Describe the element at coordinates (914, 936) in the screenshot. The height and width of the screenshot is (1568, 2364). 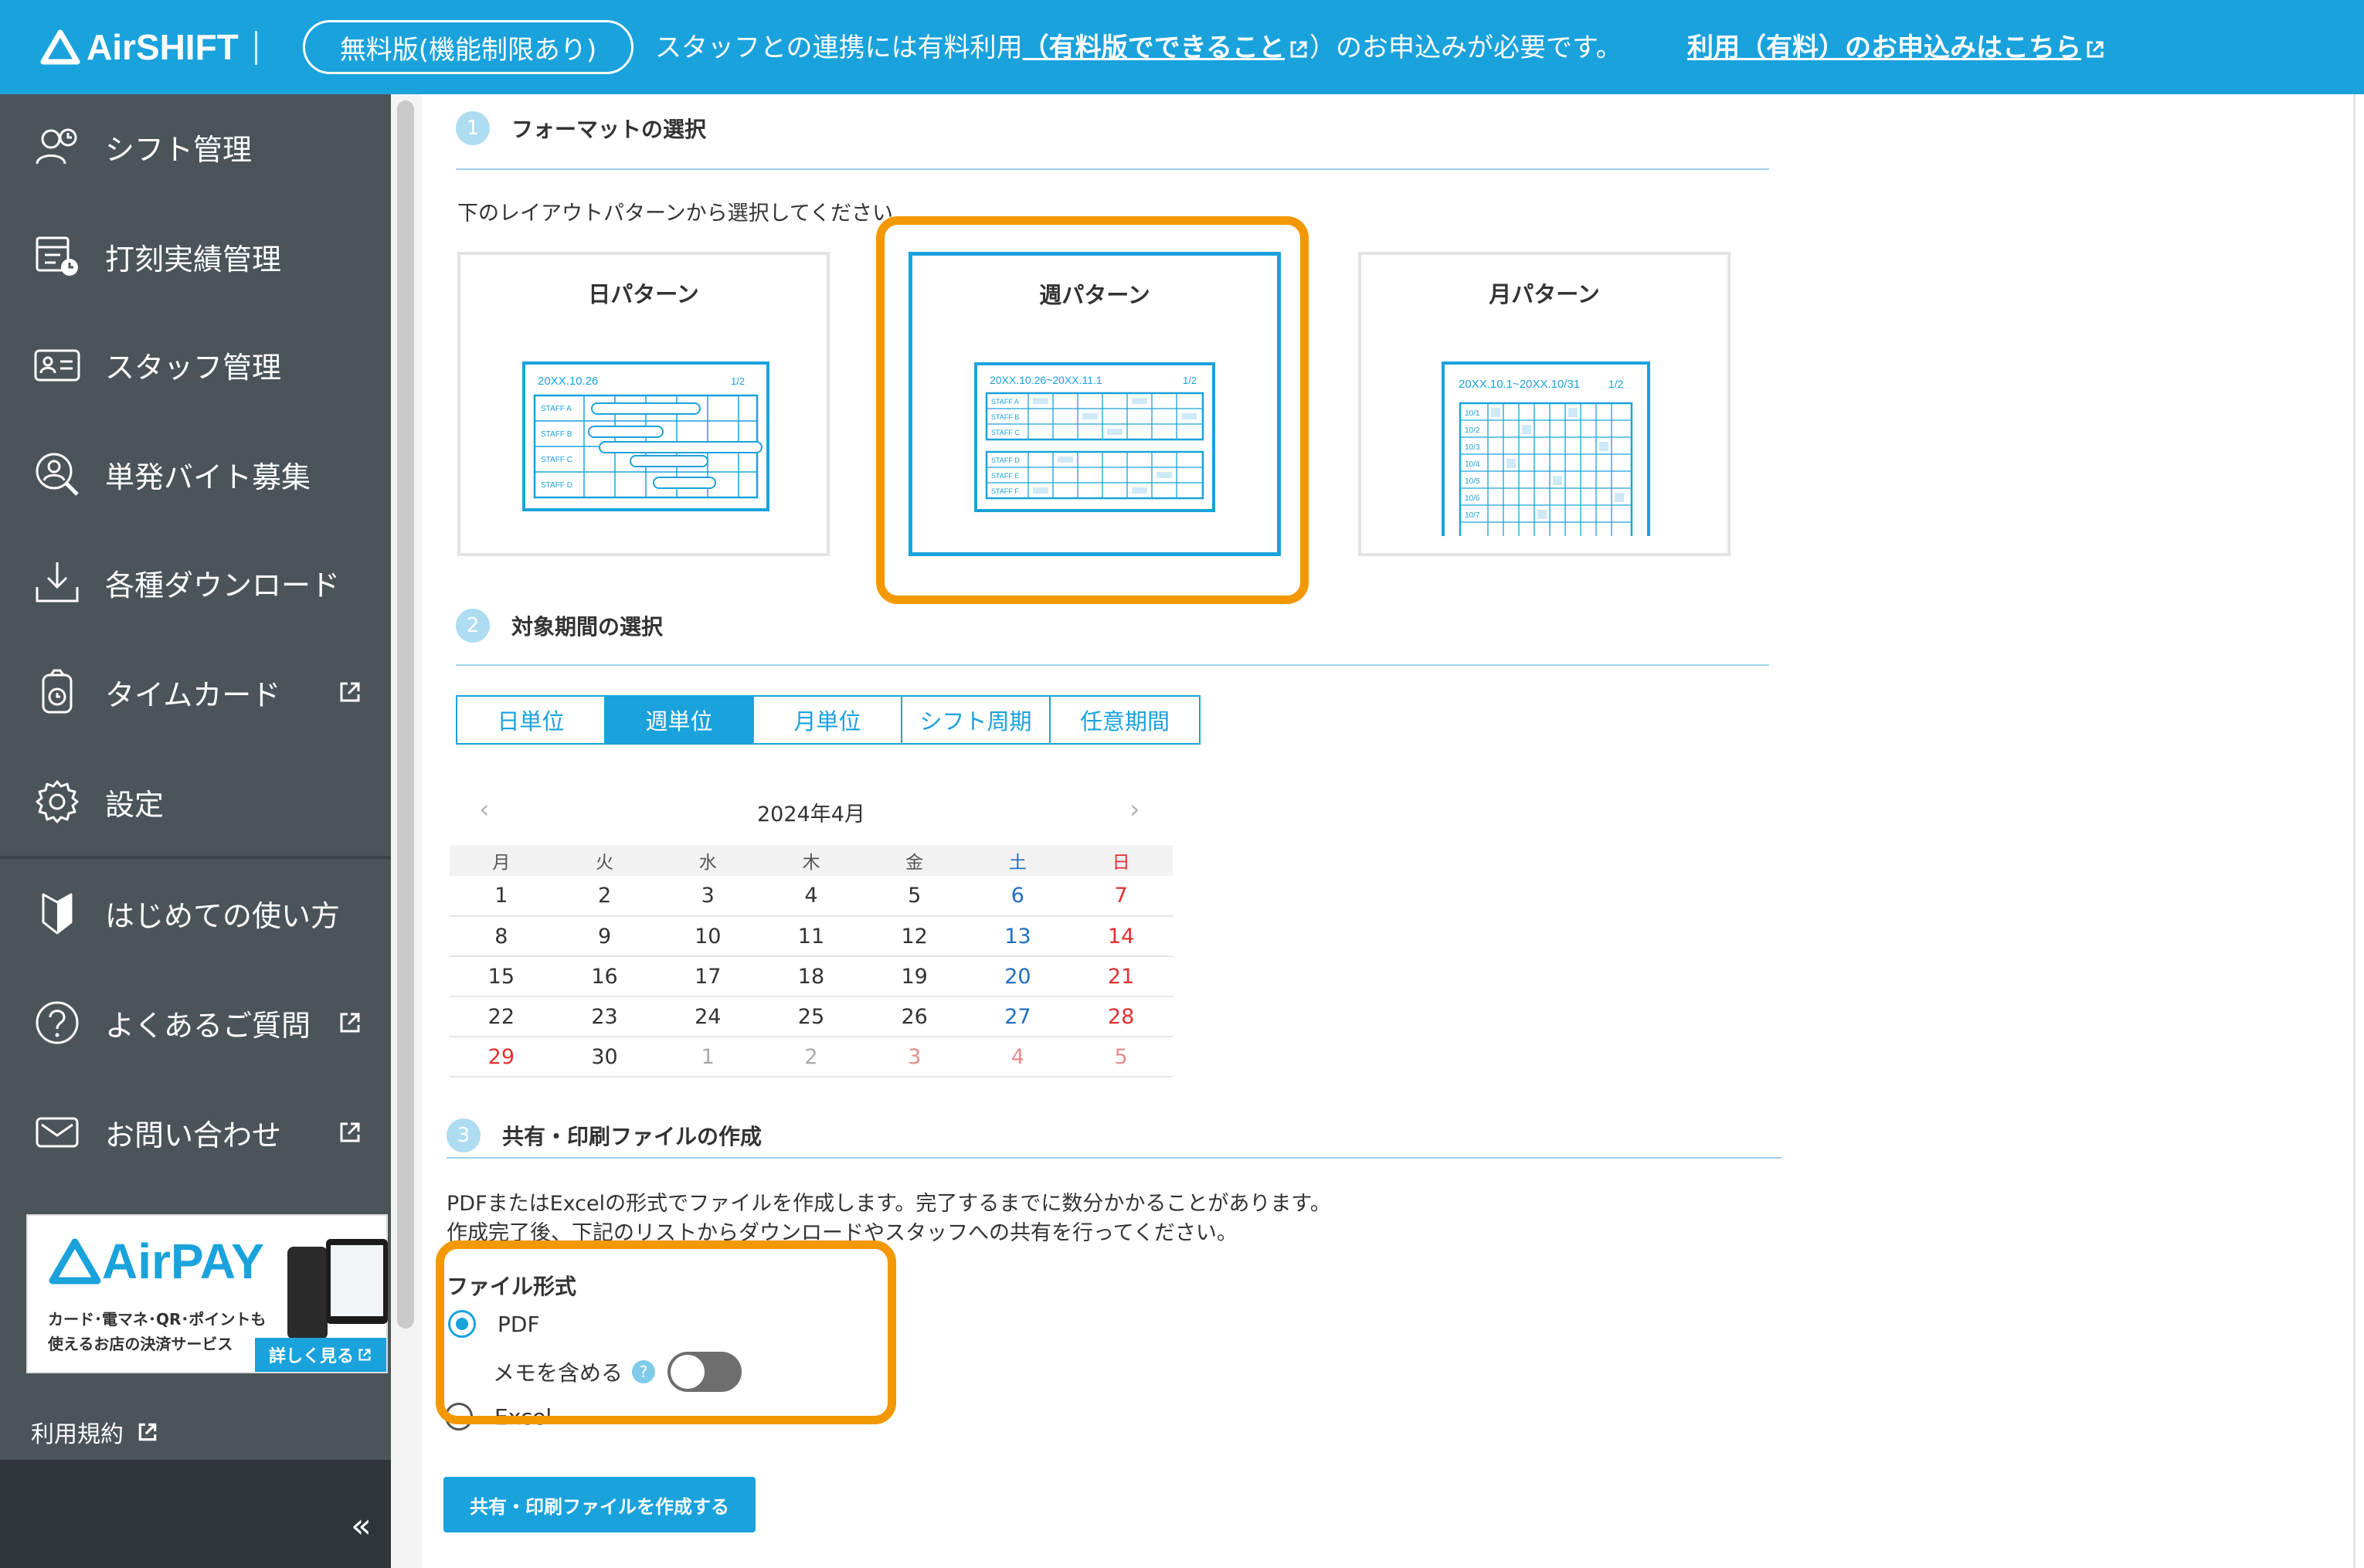
I see `calendar-day: 12` at that location.